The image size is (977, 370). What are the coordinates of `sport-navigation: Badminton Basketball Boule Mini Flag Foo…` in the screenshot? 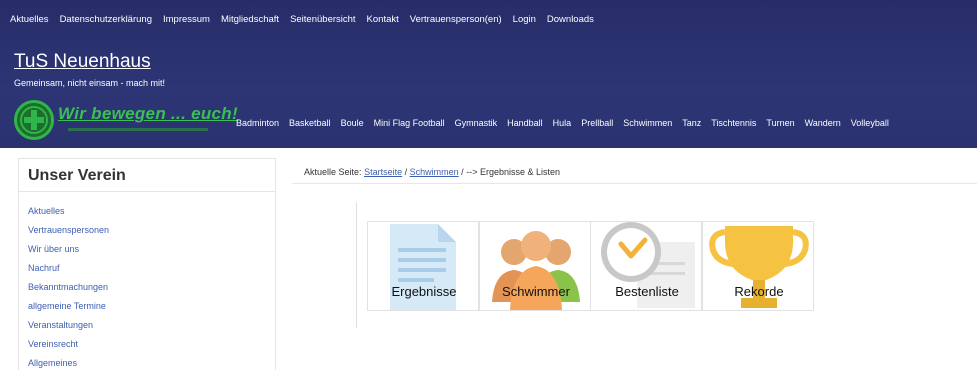 It's located at (567, 123).